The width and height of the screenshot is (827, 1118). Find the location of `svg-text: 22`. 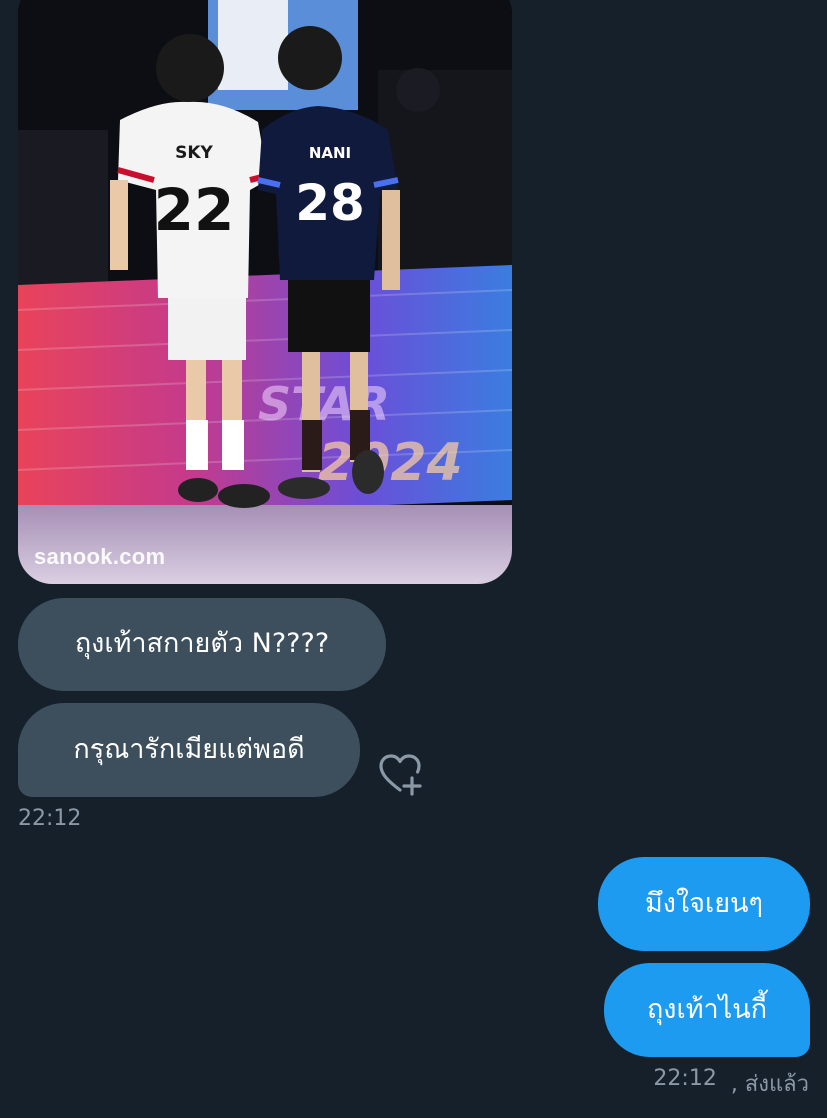

svg-text: 22 is located at coordinates (194, 210).